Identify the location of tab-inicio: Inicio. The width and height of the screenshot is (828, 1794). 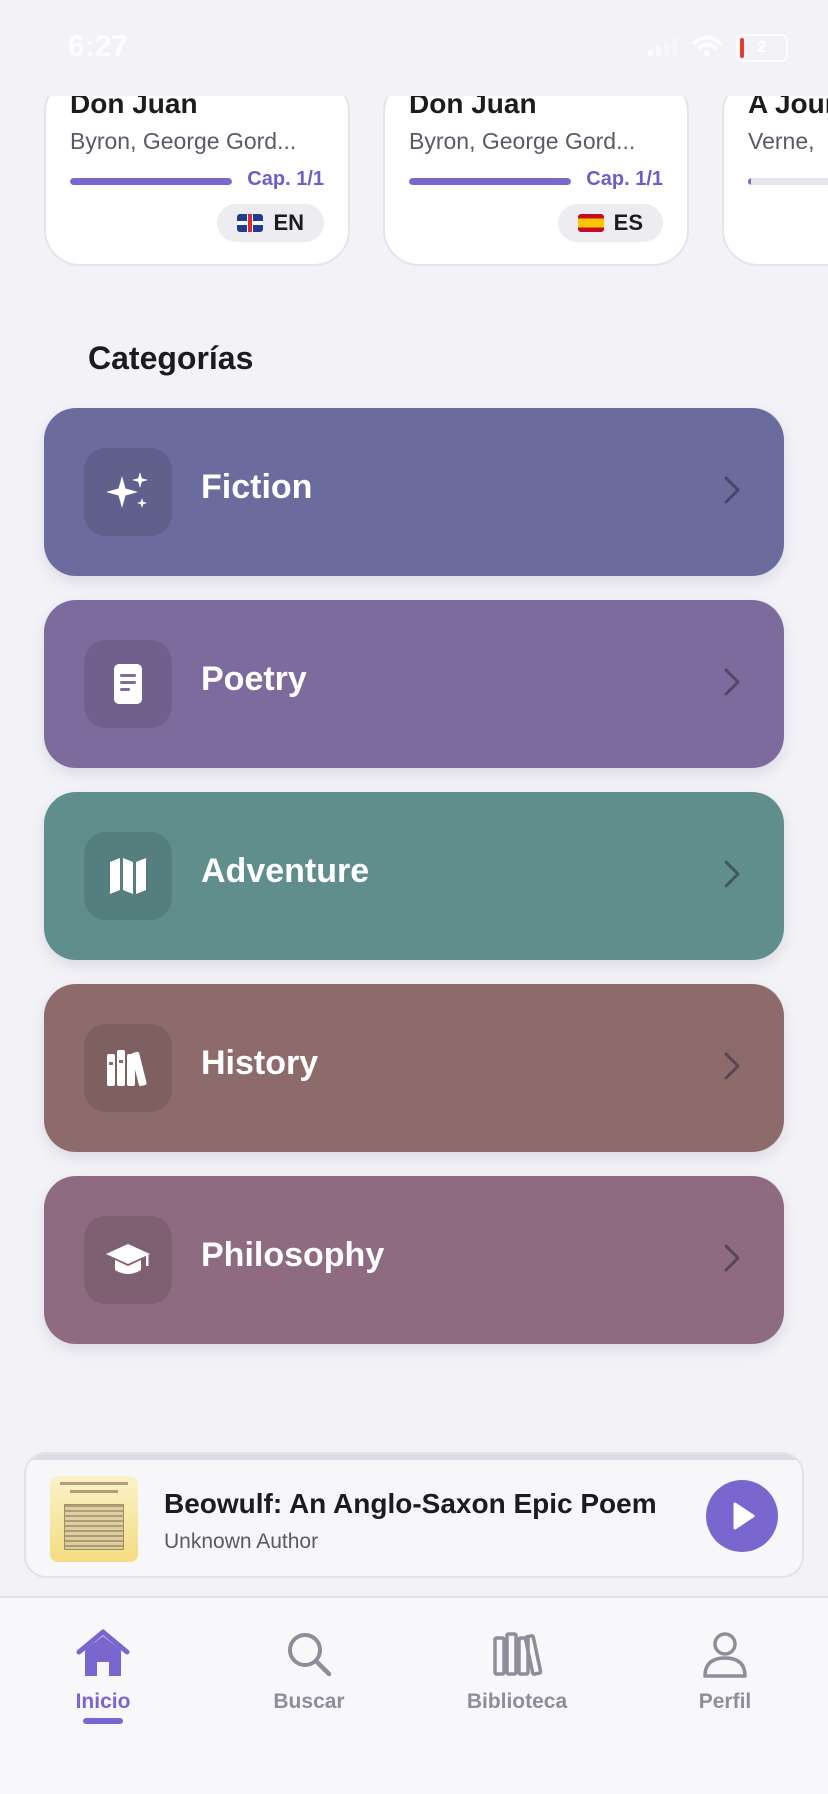
(103, 1676).